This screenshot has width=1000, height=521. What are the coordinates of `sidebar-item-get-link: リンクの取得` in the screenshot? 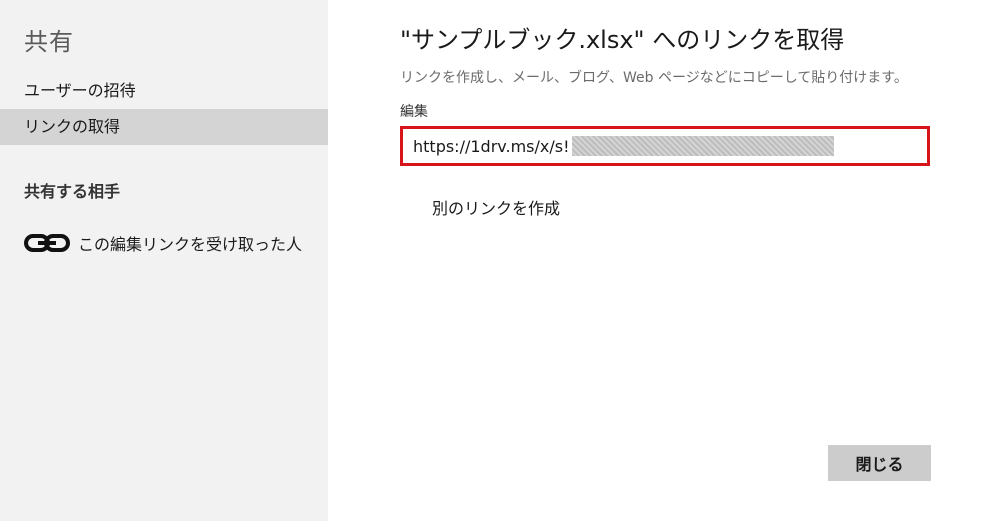 It's located at (164, 127).